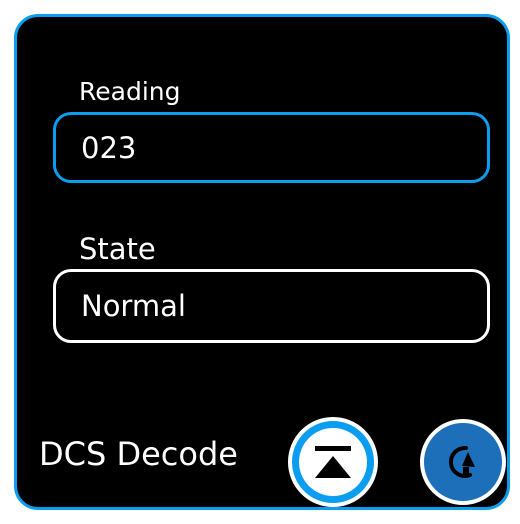 The height and width of the screenshot is (524, 520). What do you see at coordinates (109, 147) in the screenshot?
I see `reading-value: 023` at bounding box center [109, 147].